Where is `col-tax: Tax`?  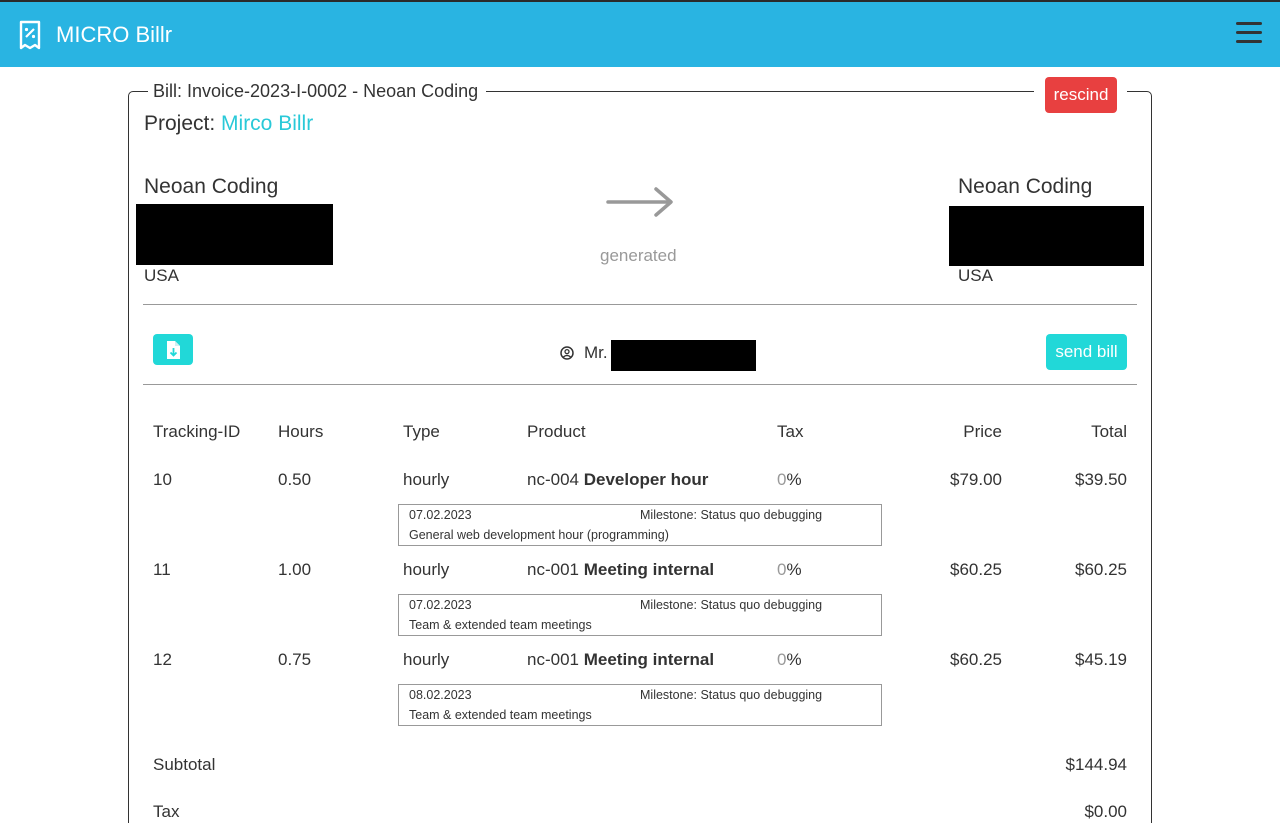
col-tax: Tax is located at coordinates (790, 431).